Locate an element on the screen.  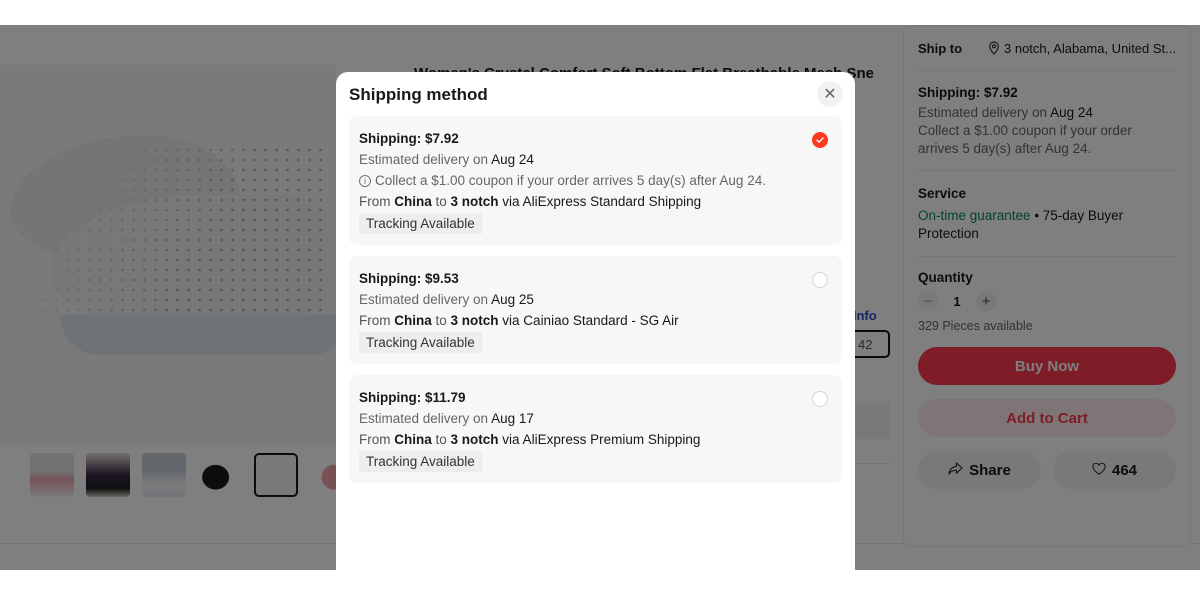
option-estimated-delivery: Estimated delivery on Aug 25 is located at coordinates (595, 299).